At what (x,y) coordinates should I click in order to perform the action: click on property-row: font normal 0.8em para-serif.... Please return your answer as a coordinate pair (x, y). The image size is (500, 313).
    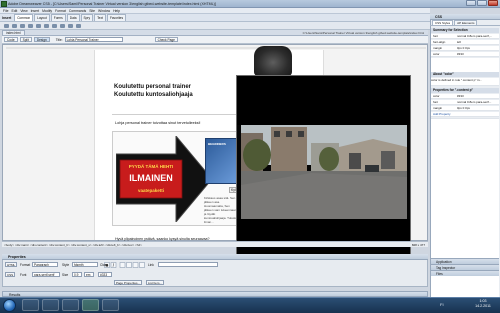
    Looking at the image, I should click on (465, 102).